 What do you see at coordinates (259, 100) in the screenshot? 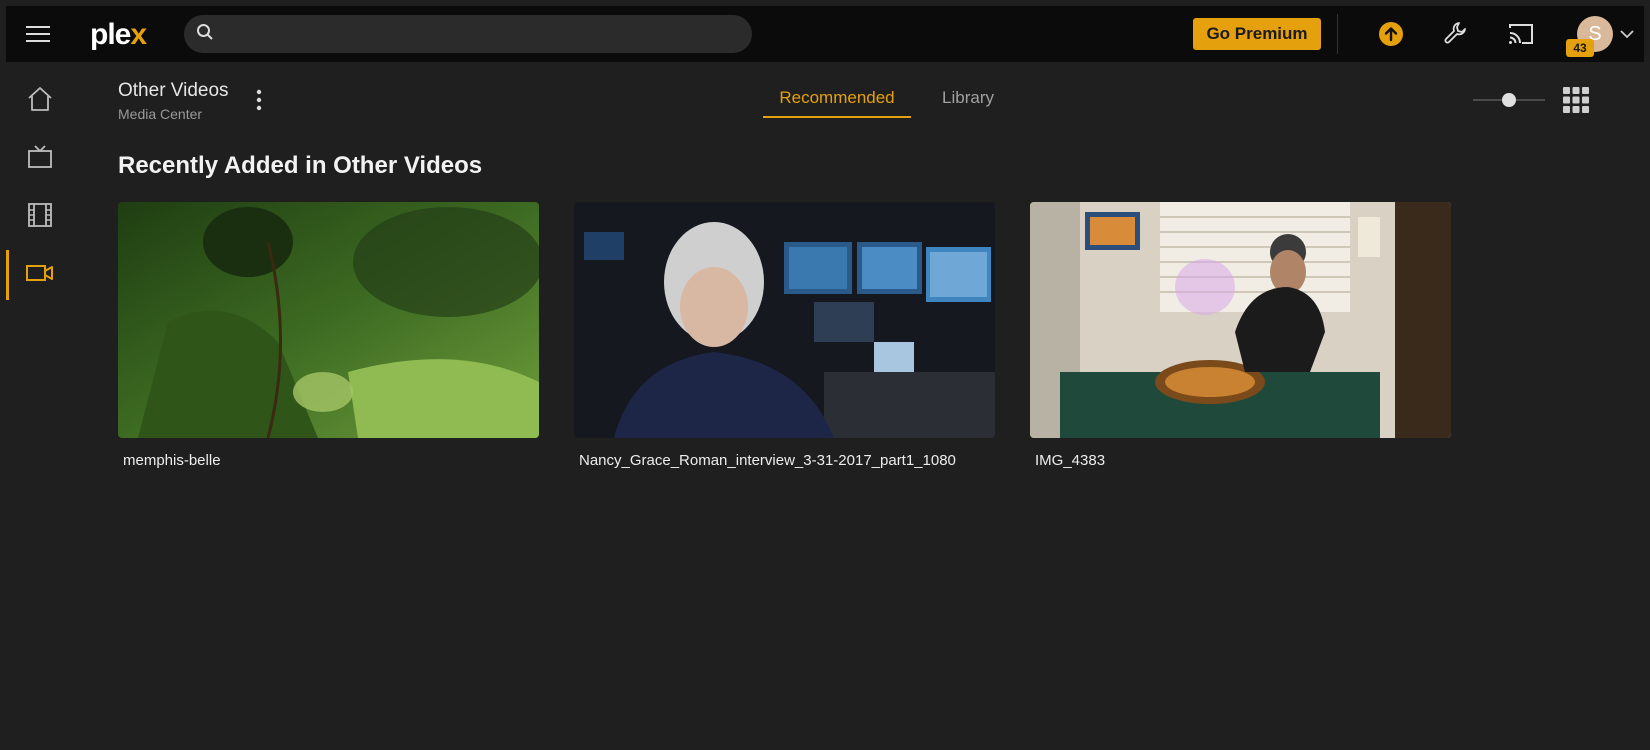
I see `more-options-icon` at bounding box center [259, 100].